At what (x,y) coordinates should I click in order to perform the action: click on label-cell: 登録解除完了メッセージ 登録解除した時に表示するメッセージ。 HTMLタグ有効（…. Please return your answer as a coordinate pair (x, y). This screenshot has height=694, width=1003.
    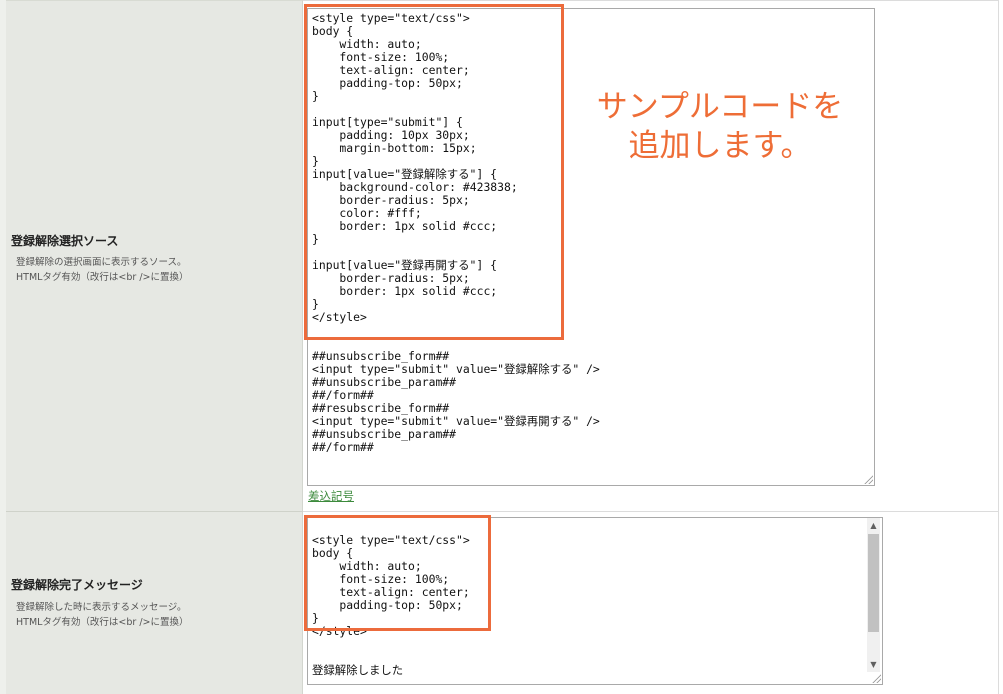
    Looking at the image, I should click on (154, 602).